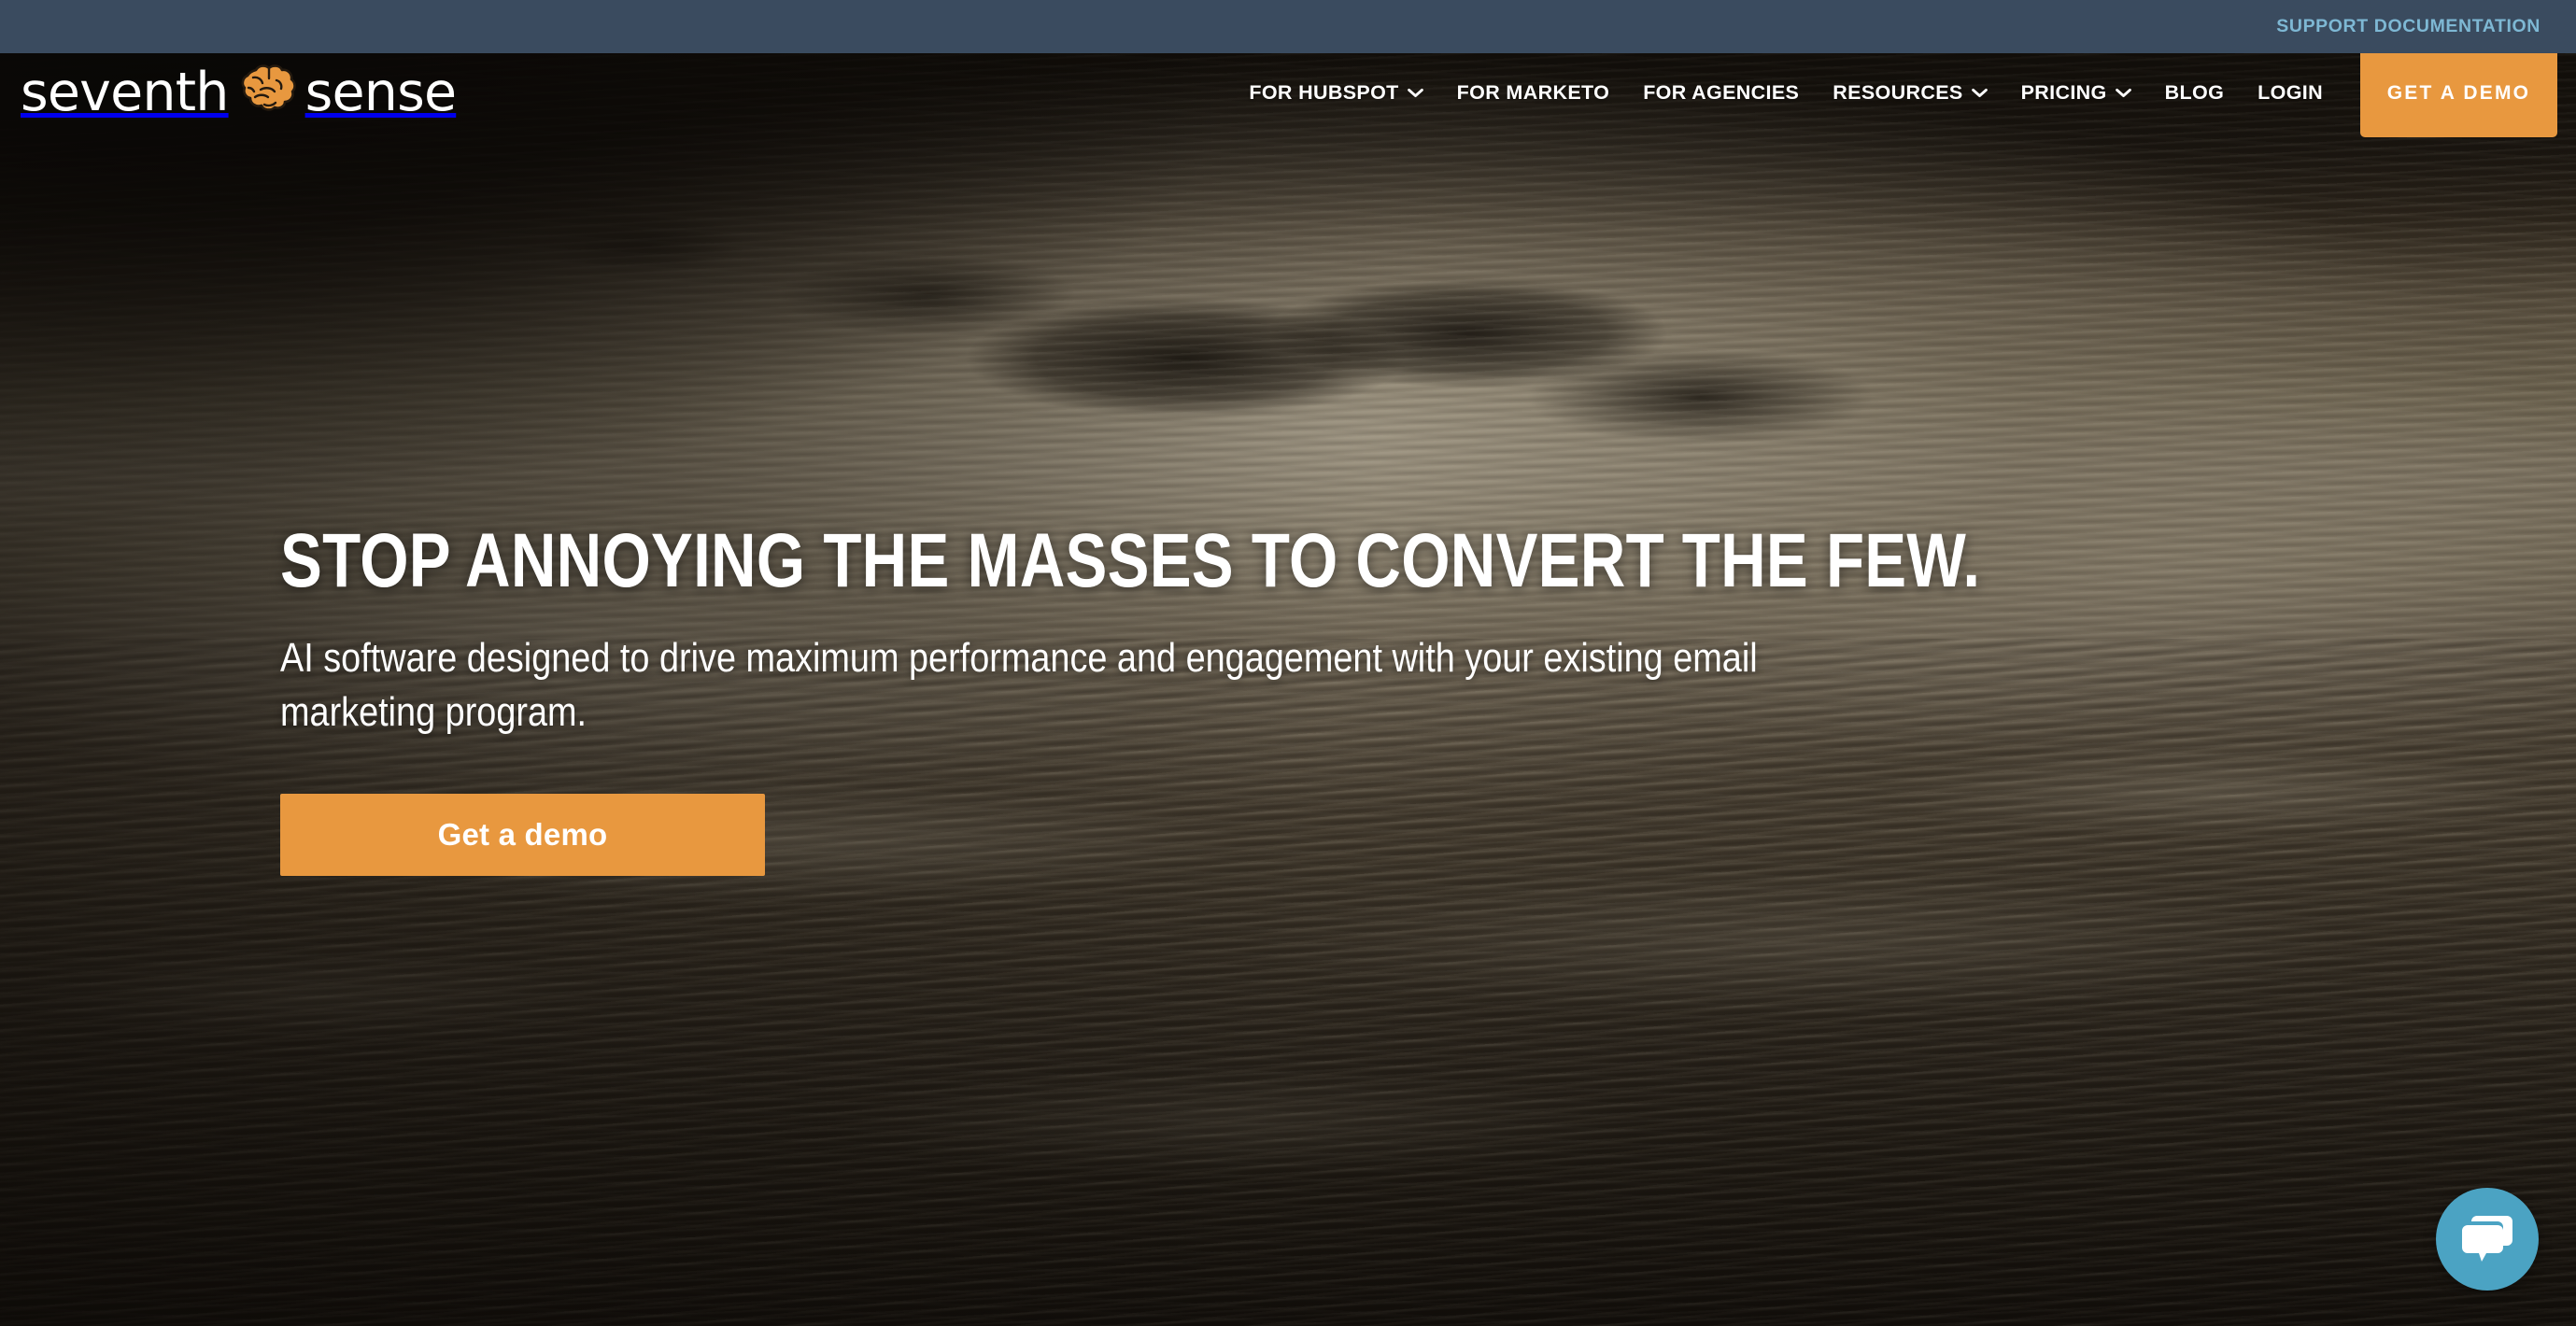 The width and height of the screenshot is (2576, 1326). Describe the element at coordinates (1288, 26) in the screenshot. I see `utility-top-bar: SUPPORT DOCUMENTATION` at that location.